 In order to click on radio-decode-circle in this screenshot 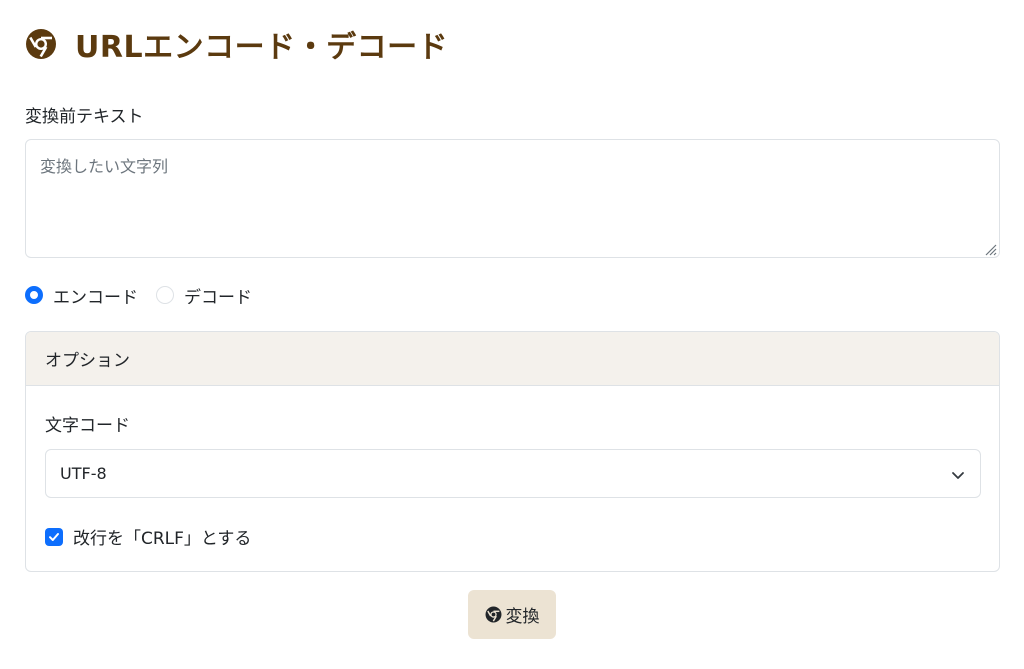, I will do `click(165, 295)`.